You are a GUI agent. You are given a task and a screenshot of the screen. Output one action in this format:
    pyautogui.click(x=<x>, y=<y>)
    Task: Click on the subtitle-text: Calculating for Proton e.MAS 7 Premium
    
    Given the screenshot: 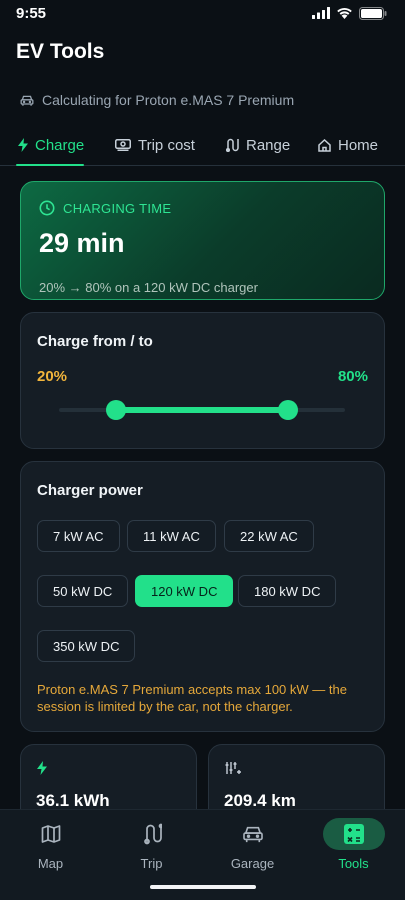 What is the action you would take?
    pyautogui.click(x=168, y=100)
    